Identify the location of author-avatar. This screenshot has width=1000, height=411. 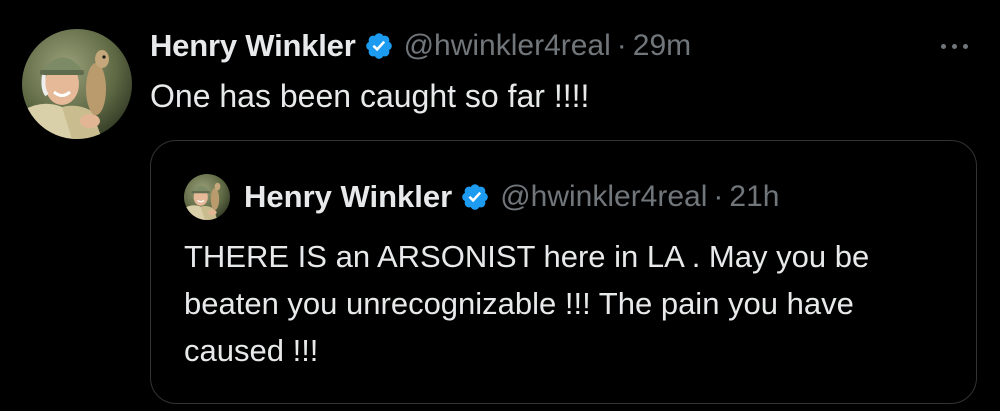
(77, 84).